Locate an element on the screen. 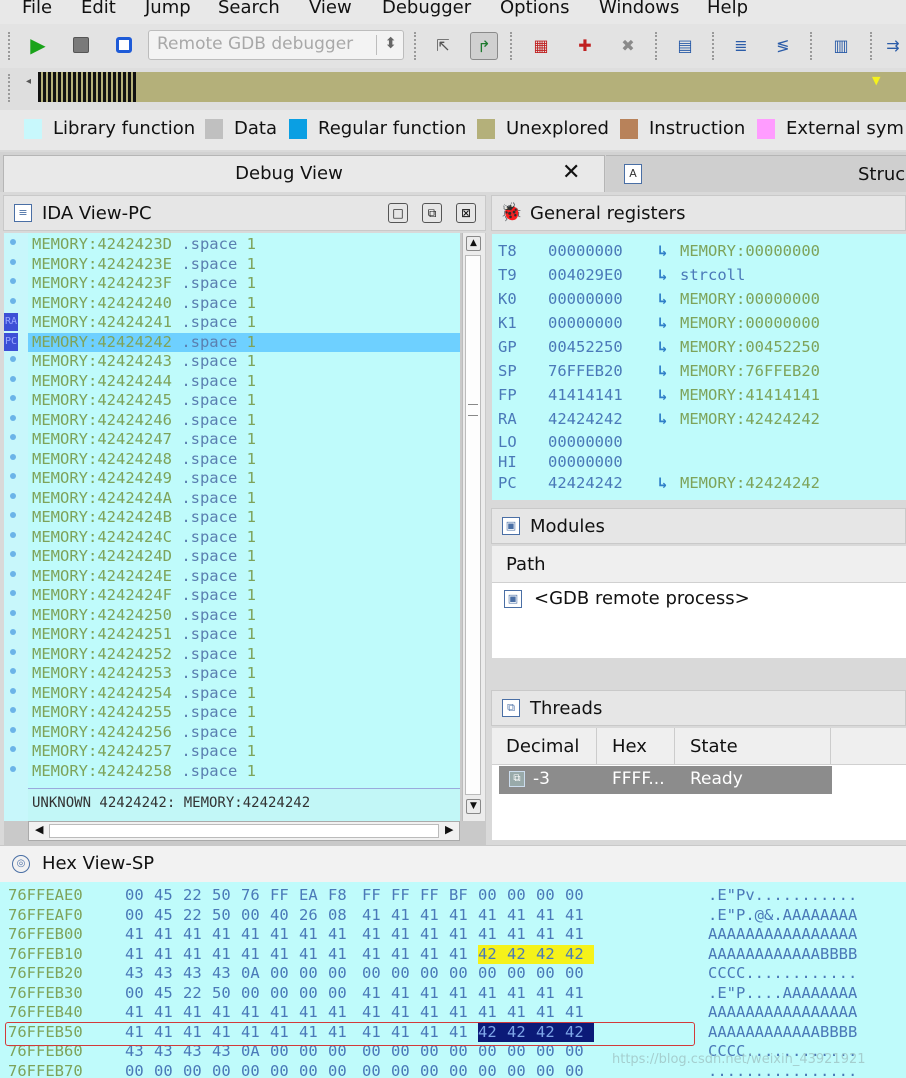 This screenshot has height=1078, width=906. code-line: MEMORY:42424240 .space 1 is located at coordinates (244, 304).